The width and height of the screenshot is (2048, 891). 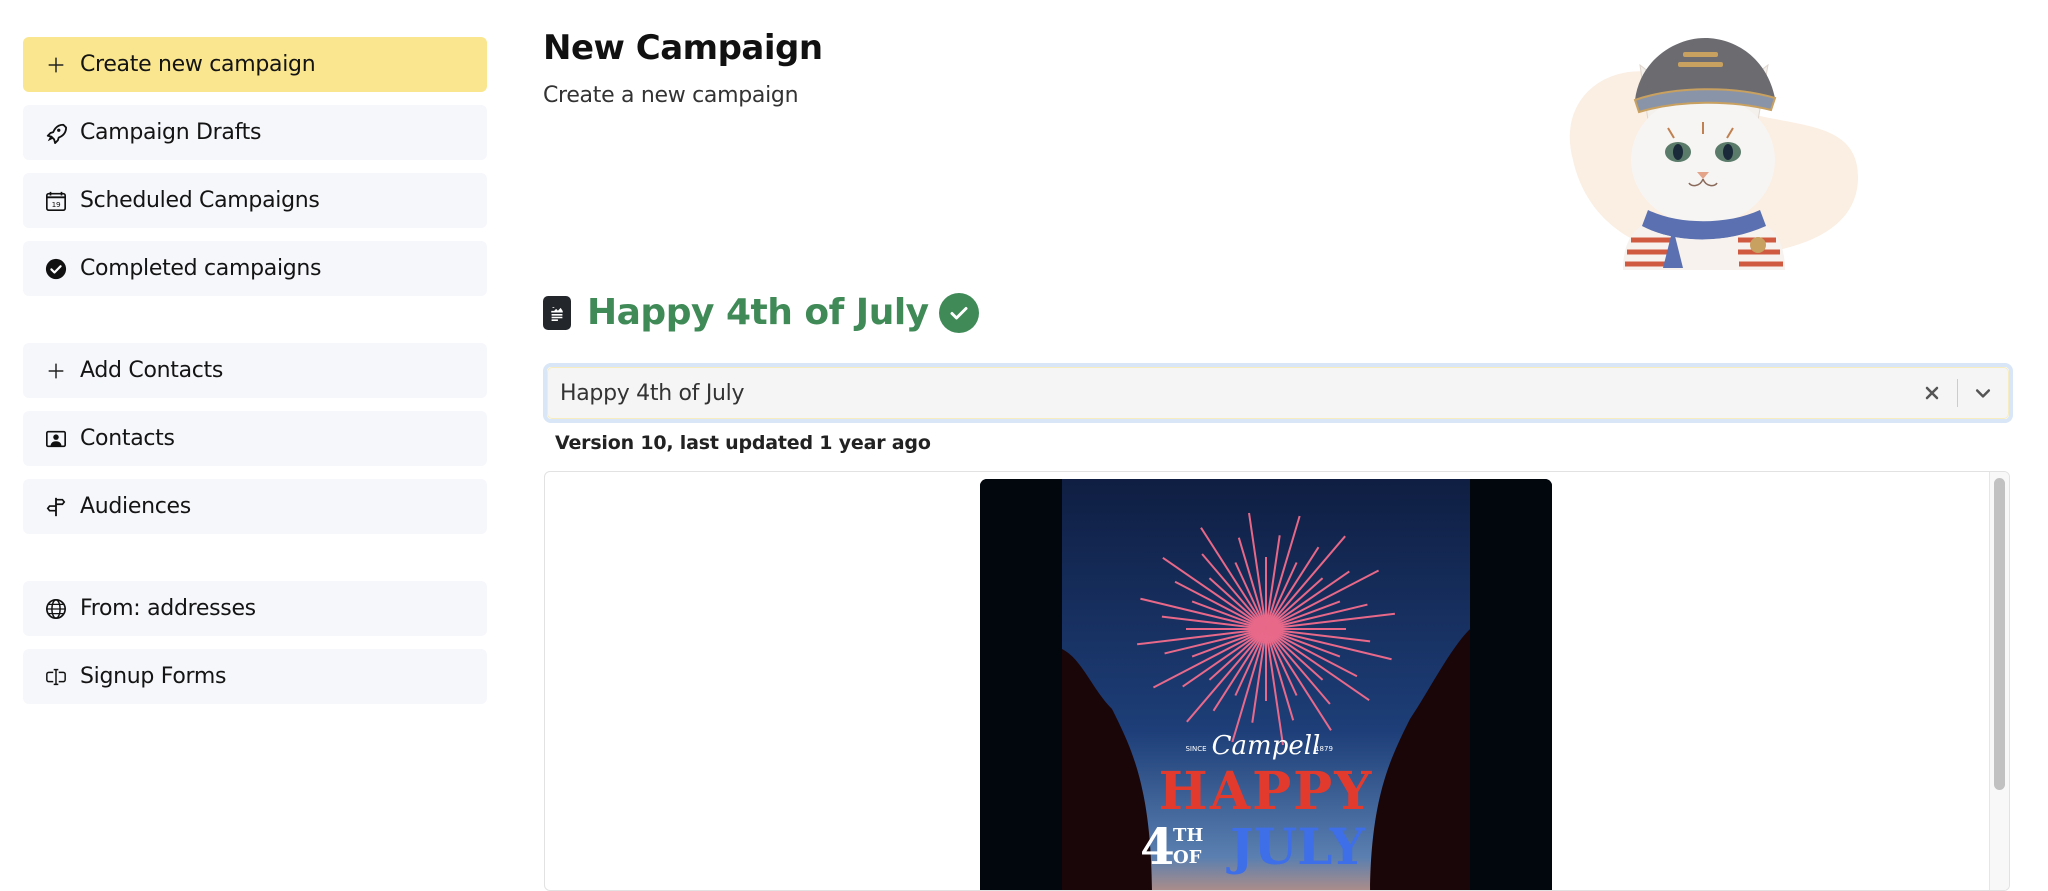 What do you see at coordinates (135, 506) in the screenshot?
I see `nav-label: Audiences` at bounding box center [135, 506].